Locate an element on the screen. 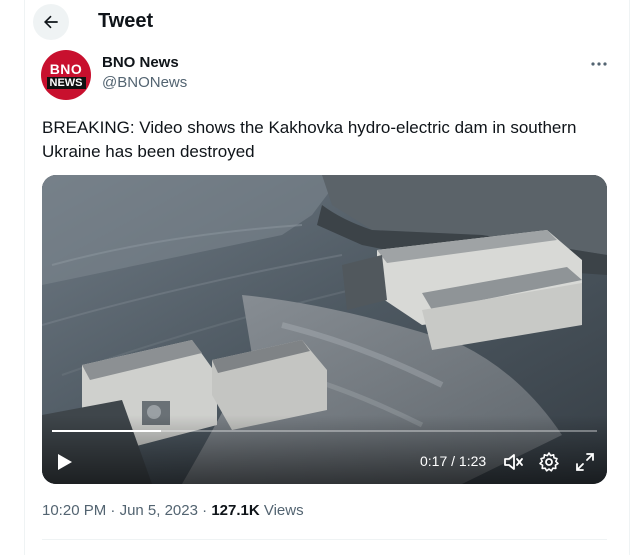 The height and width of the screenshot is (555, 636). more-horizontal-icon is located at coordinates (599, 64).